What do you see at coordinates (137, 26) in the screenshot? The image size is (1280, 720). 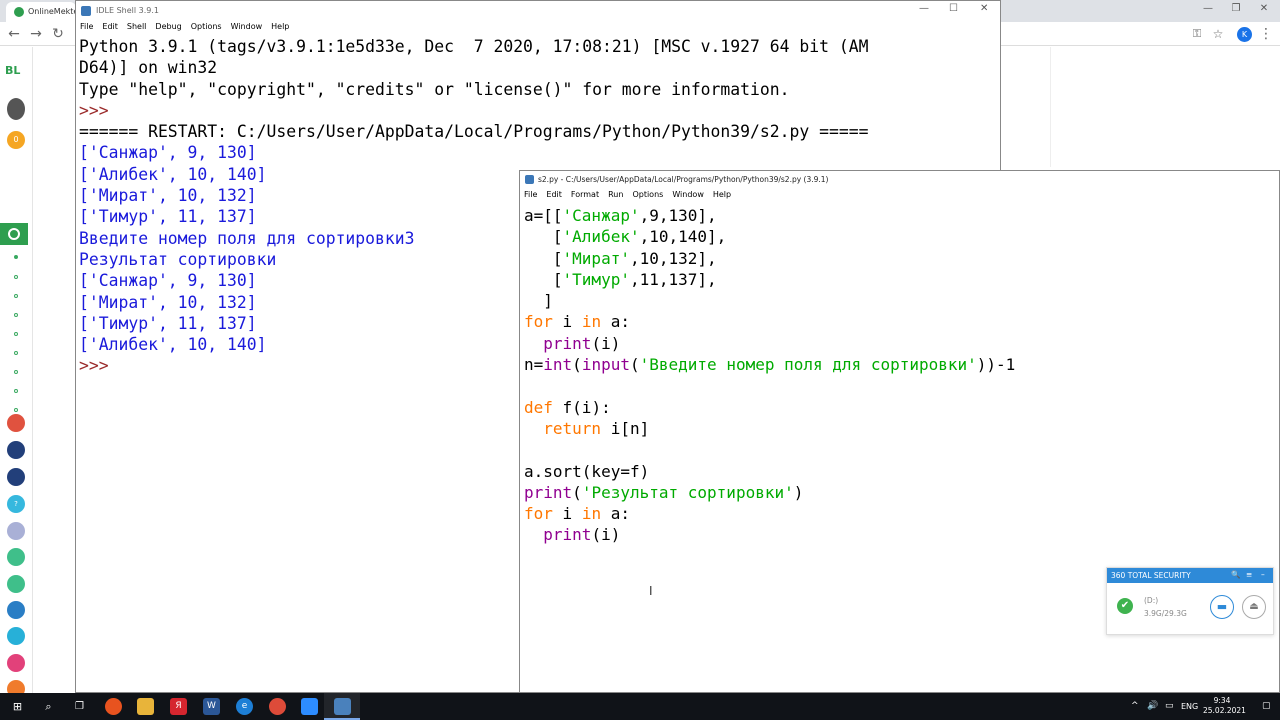 I see `shell-menu-shell: Shell` at bounding box center [137, 26].